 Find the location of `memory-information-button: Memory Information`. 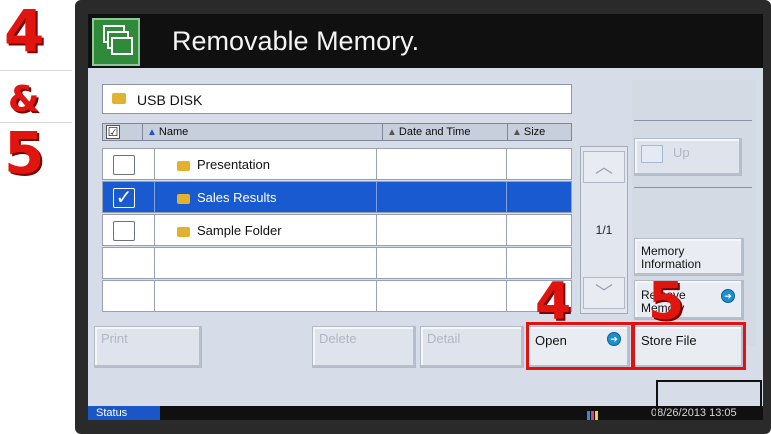

memory-information-button: Memory Information is located at coordinates (689, 257).